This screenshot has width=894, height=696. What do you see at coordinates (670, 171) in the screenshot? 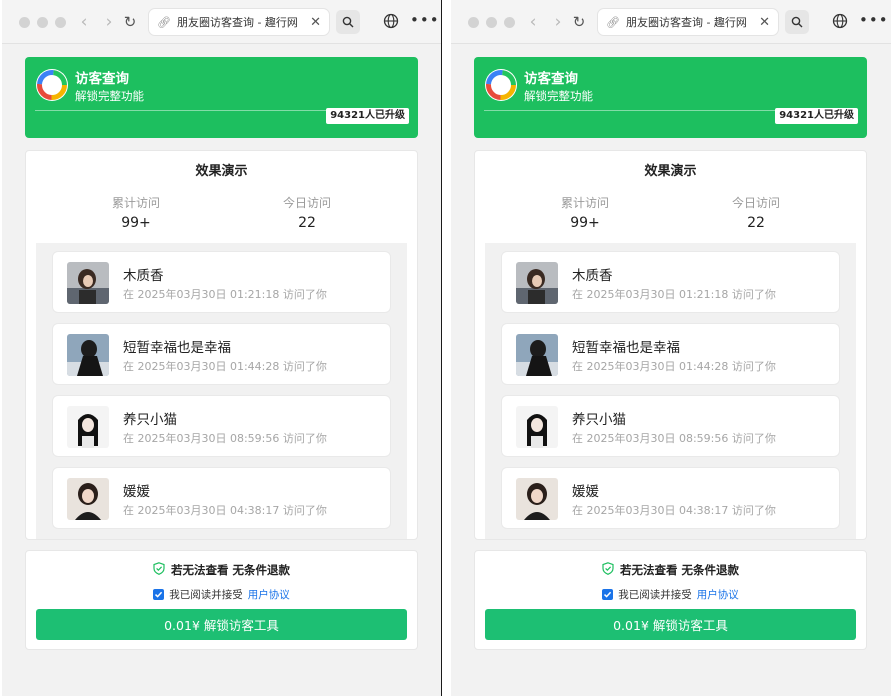
I see `demo-title: 效果演示` at bounding box center [670, 171].